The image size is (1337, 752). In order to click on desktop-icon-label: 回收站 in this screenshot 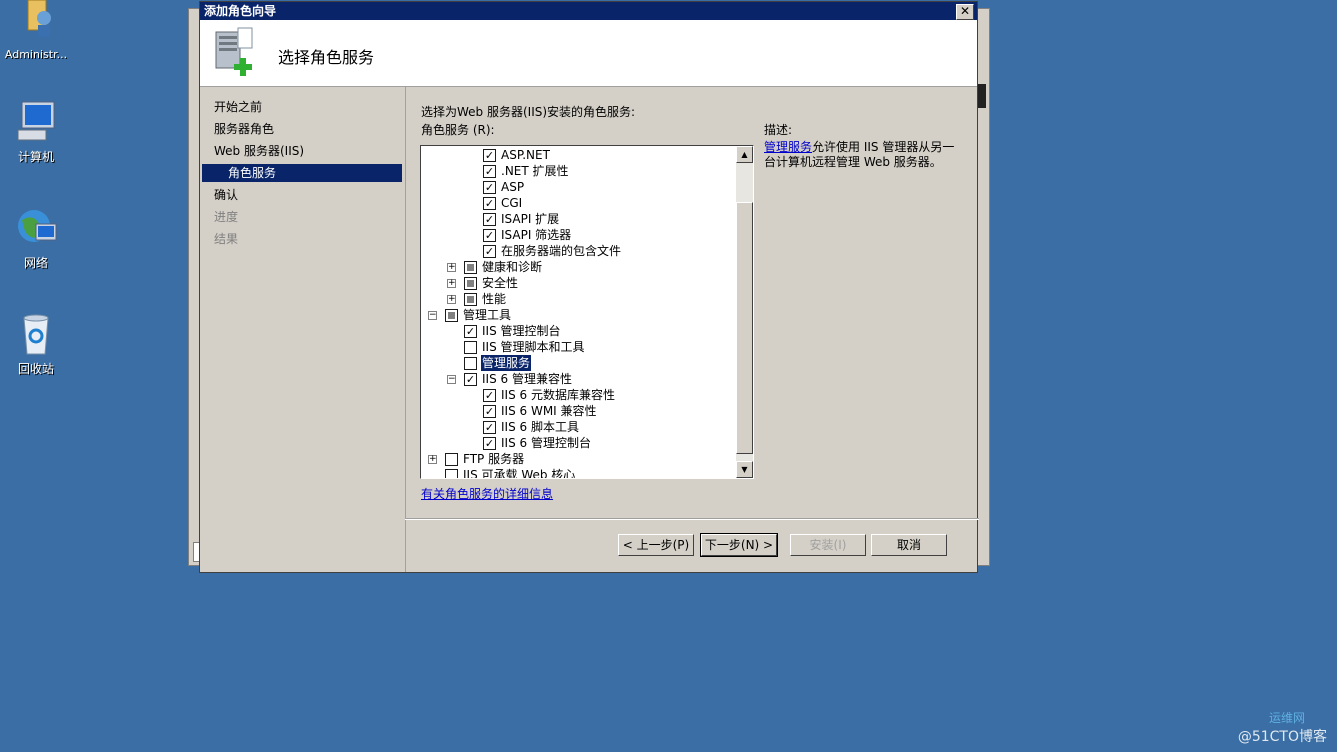, I will do `click(35, 369)`.